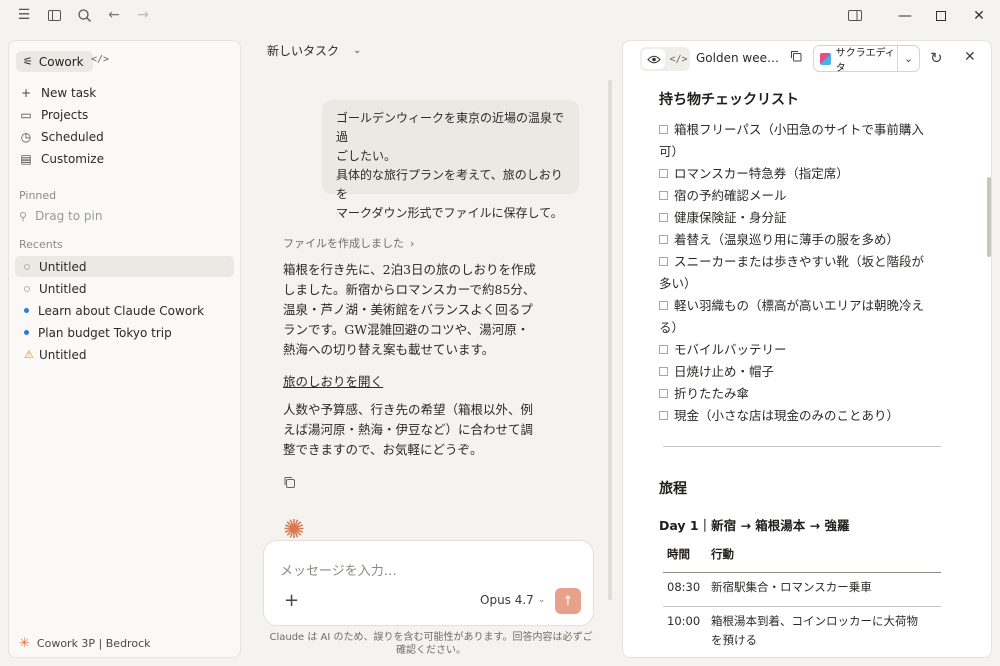 This screenshot has width=1000, height=666. I want to click on open-itinerary-link: 旅のしおりを開く, so click(333, 380).